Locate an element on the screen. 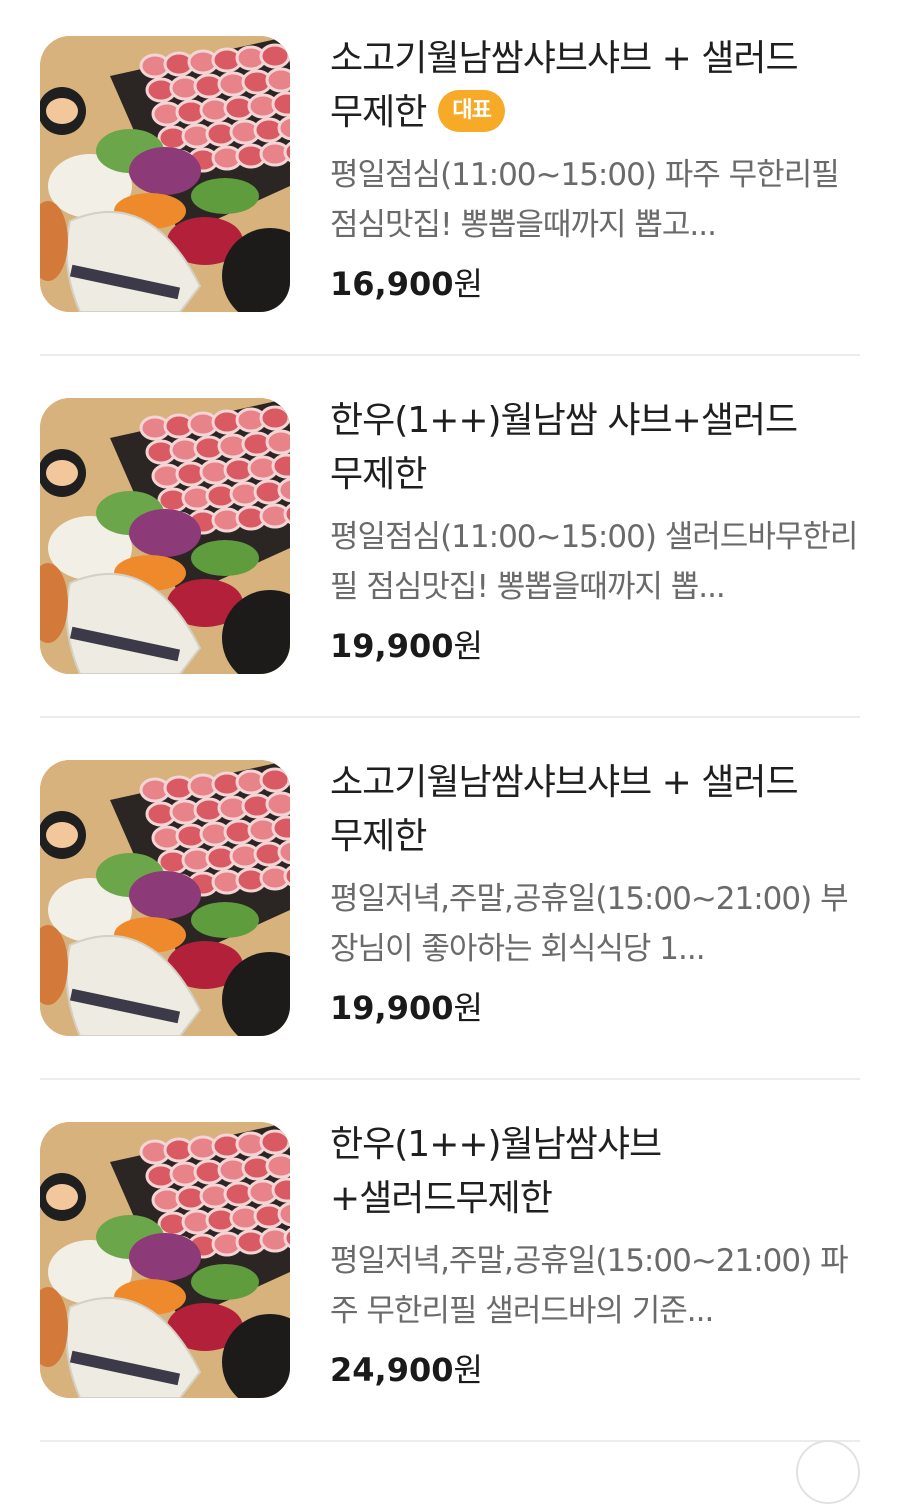 Image resolution: width=900 pixels, height=1504 pixels. menu-item-name: 소고기월남쌈샤브샤브 + 샐러드 무제한 is located at coordinates (564, 809).